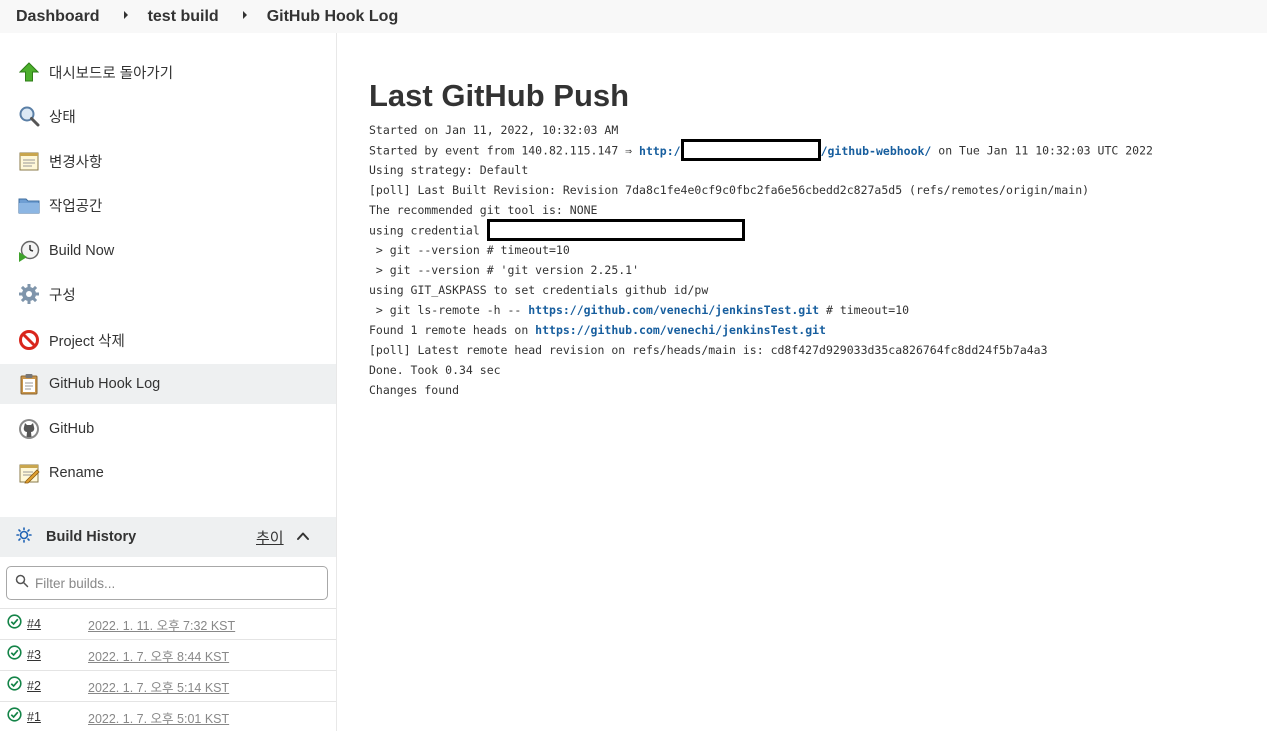  What do you see at coordinates (168, 251) in the screenshot?
I see `sidebar-item-build-now: Build Now` at bounding box center [168, 251].